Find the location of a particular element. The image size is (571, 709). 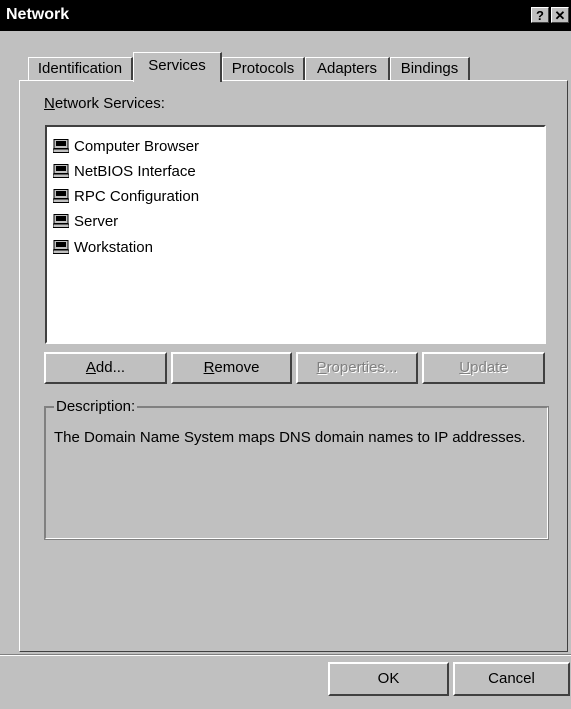

list-item: RPC Configuration is located at coordinates (126, 197).